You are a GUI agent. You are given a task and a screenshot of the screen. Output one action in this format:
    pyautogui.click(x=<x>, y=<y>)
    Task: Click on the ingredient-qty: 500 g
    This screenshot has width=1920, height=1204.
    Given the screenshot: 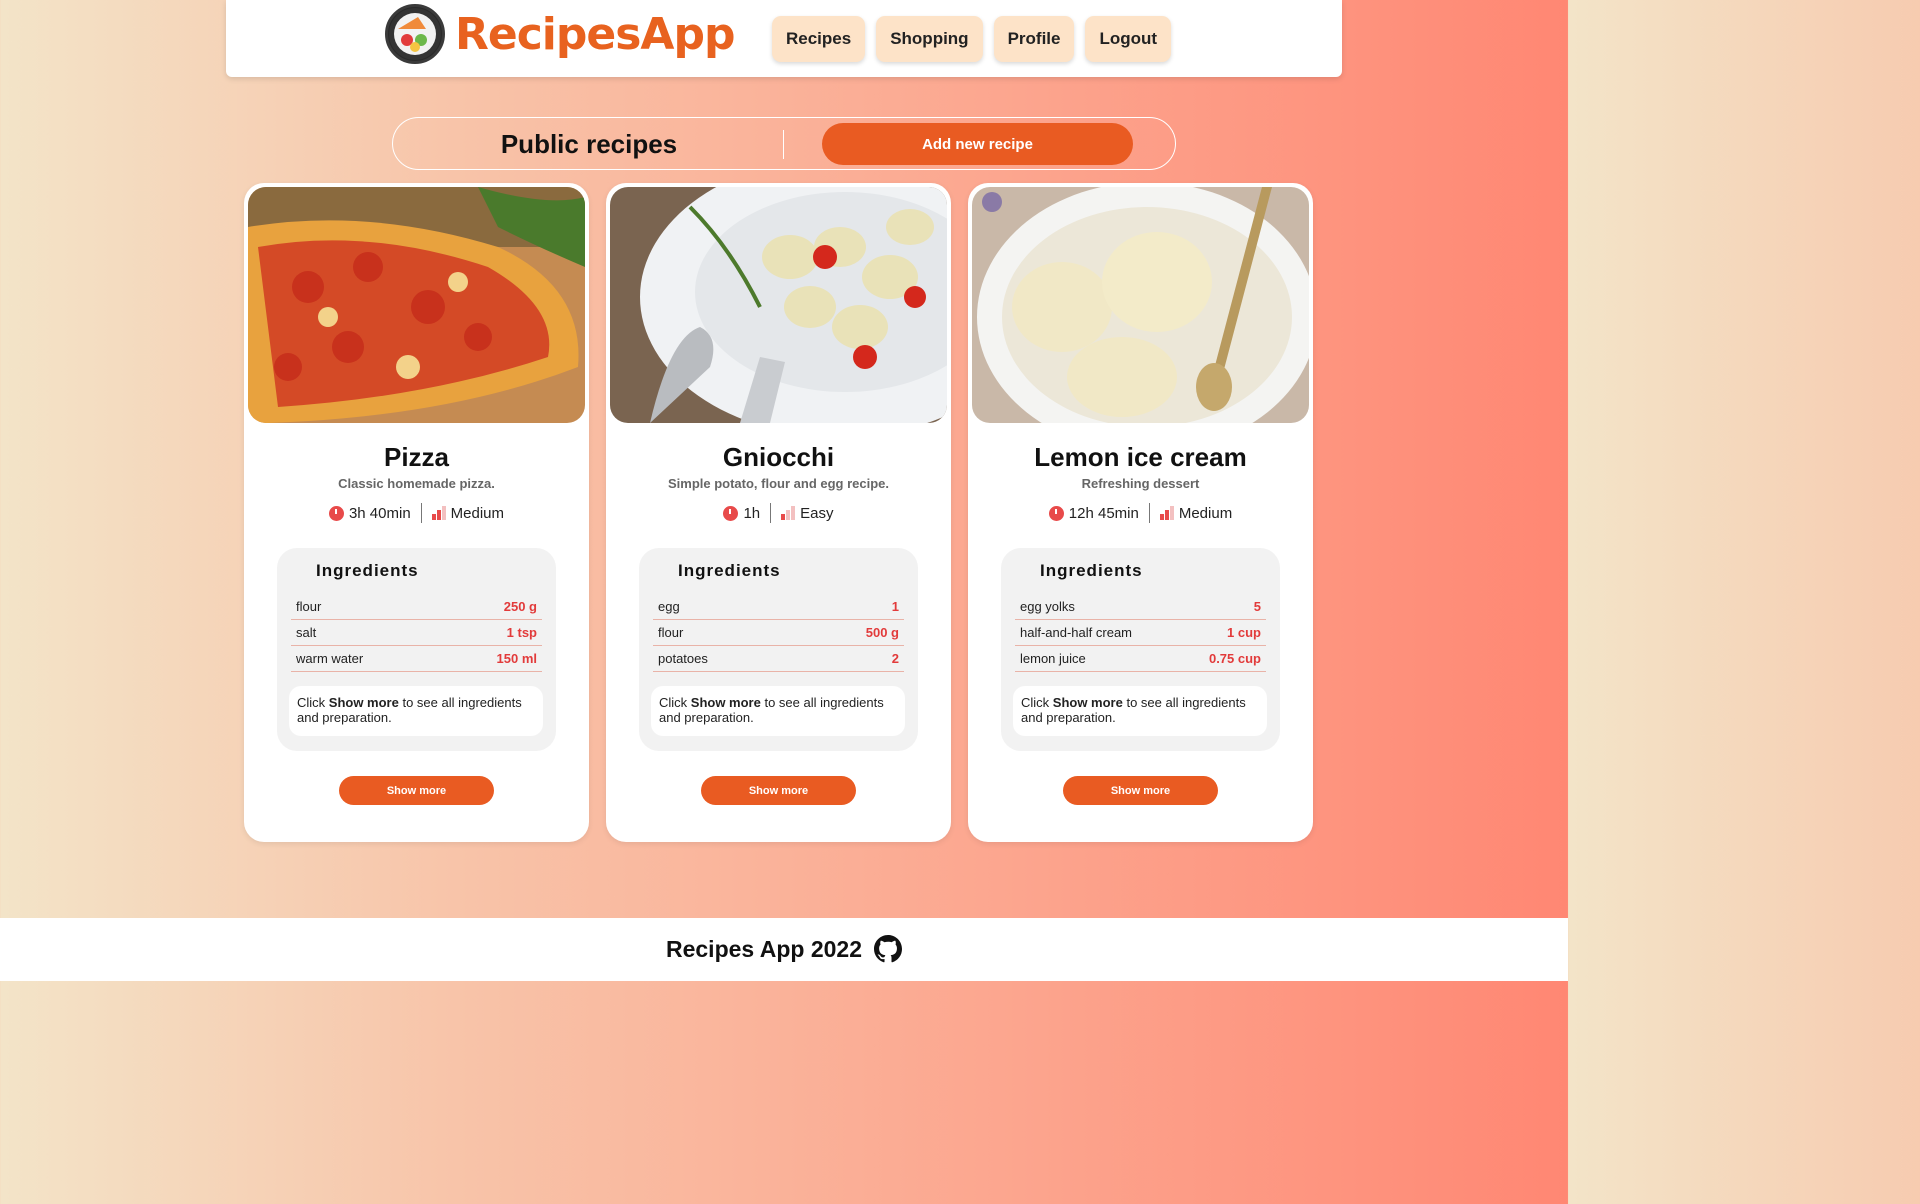 What is the action you would take?
    pyautogui.click(x=882, y=632)
    